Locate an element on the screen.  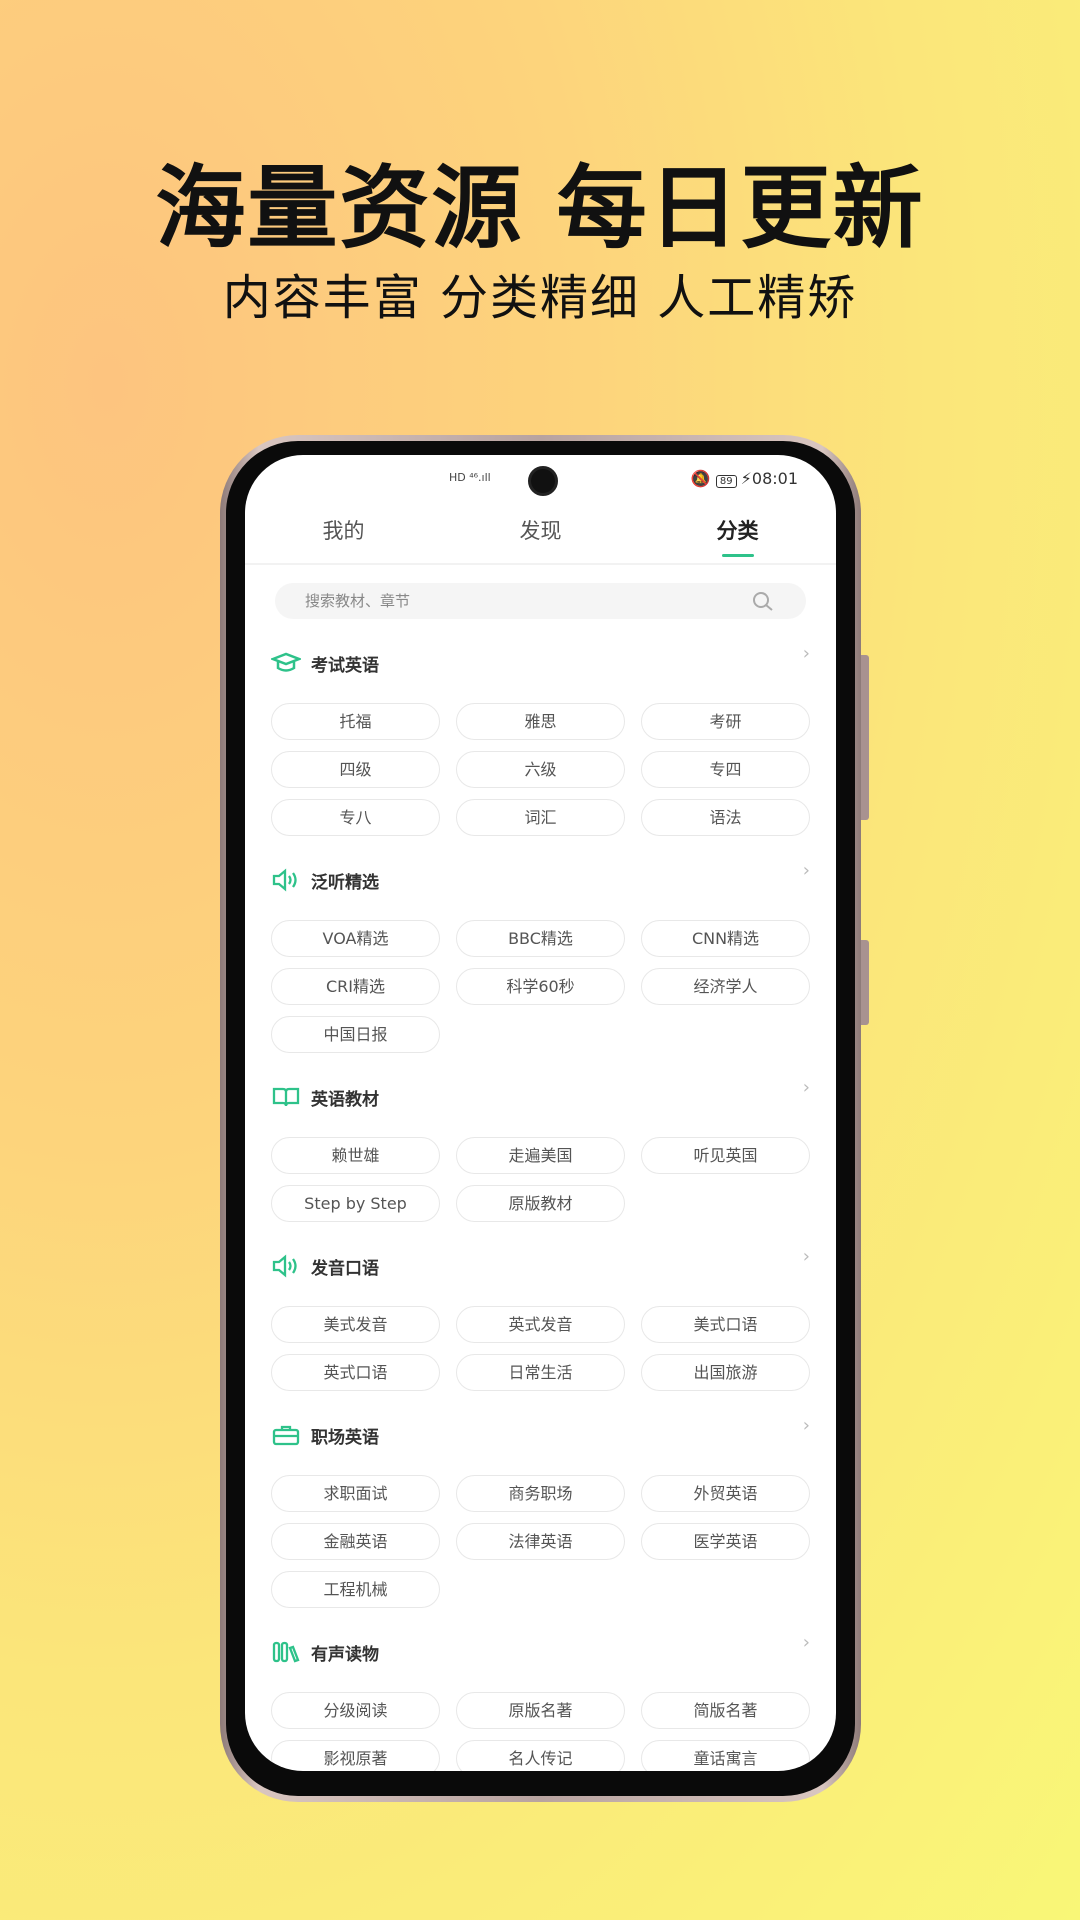
category-chip: 英式口语 is located at coordinates (355, 1372).